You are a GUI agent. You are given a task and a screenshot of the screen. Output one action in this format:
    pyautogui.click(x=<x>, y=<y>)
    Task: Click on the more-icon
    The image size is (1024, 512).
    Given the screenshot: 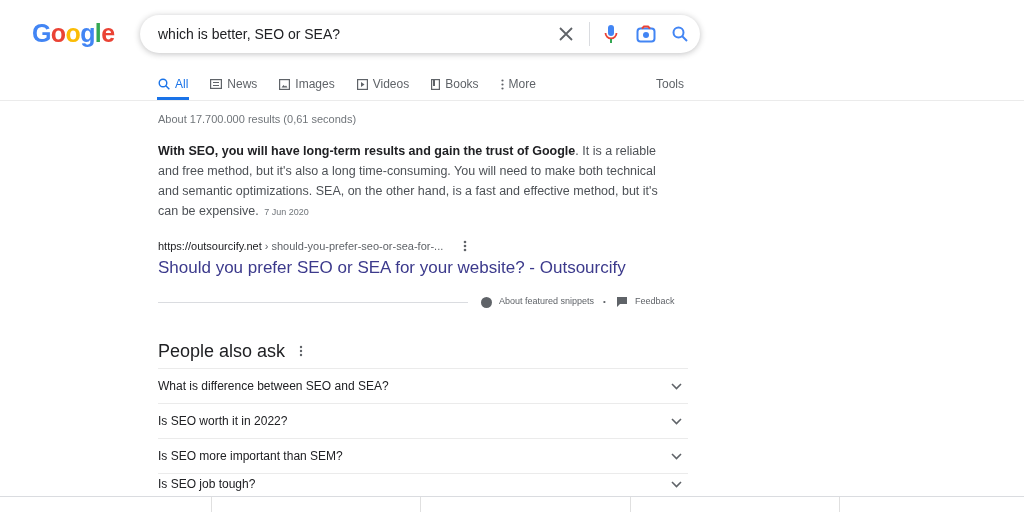 What is the action you would take?
    pyautogui.click(x=502, y=84)
    